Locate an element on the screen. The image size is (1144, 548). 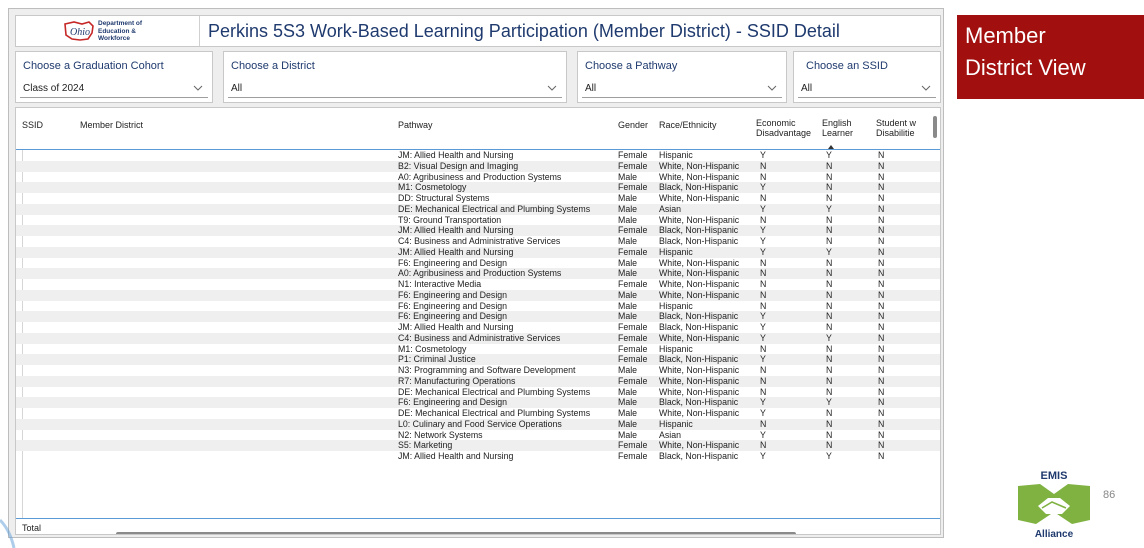
column-header-member-district: Member District is located at coordinates (111, 125).